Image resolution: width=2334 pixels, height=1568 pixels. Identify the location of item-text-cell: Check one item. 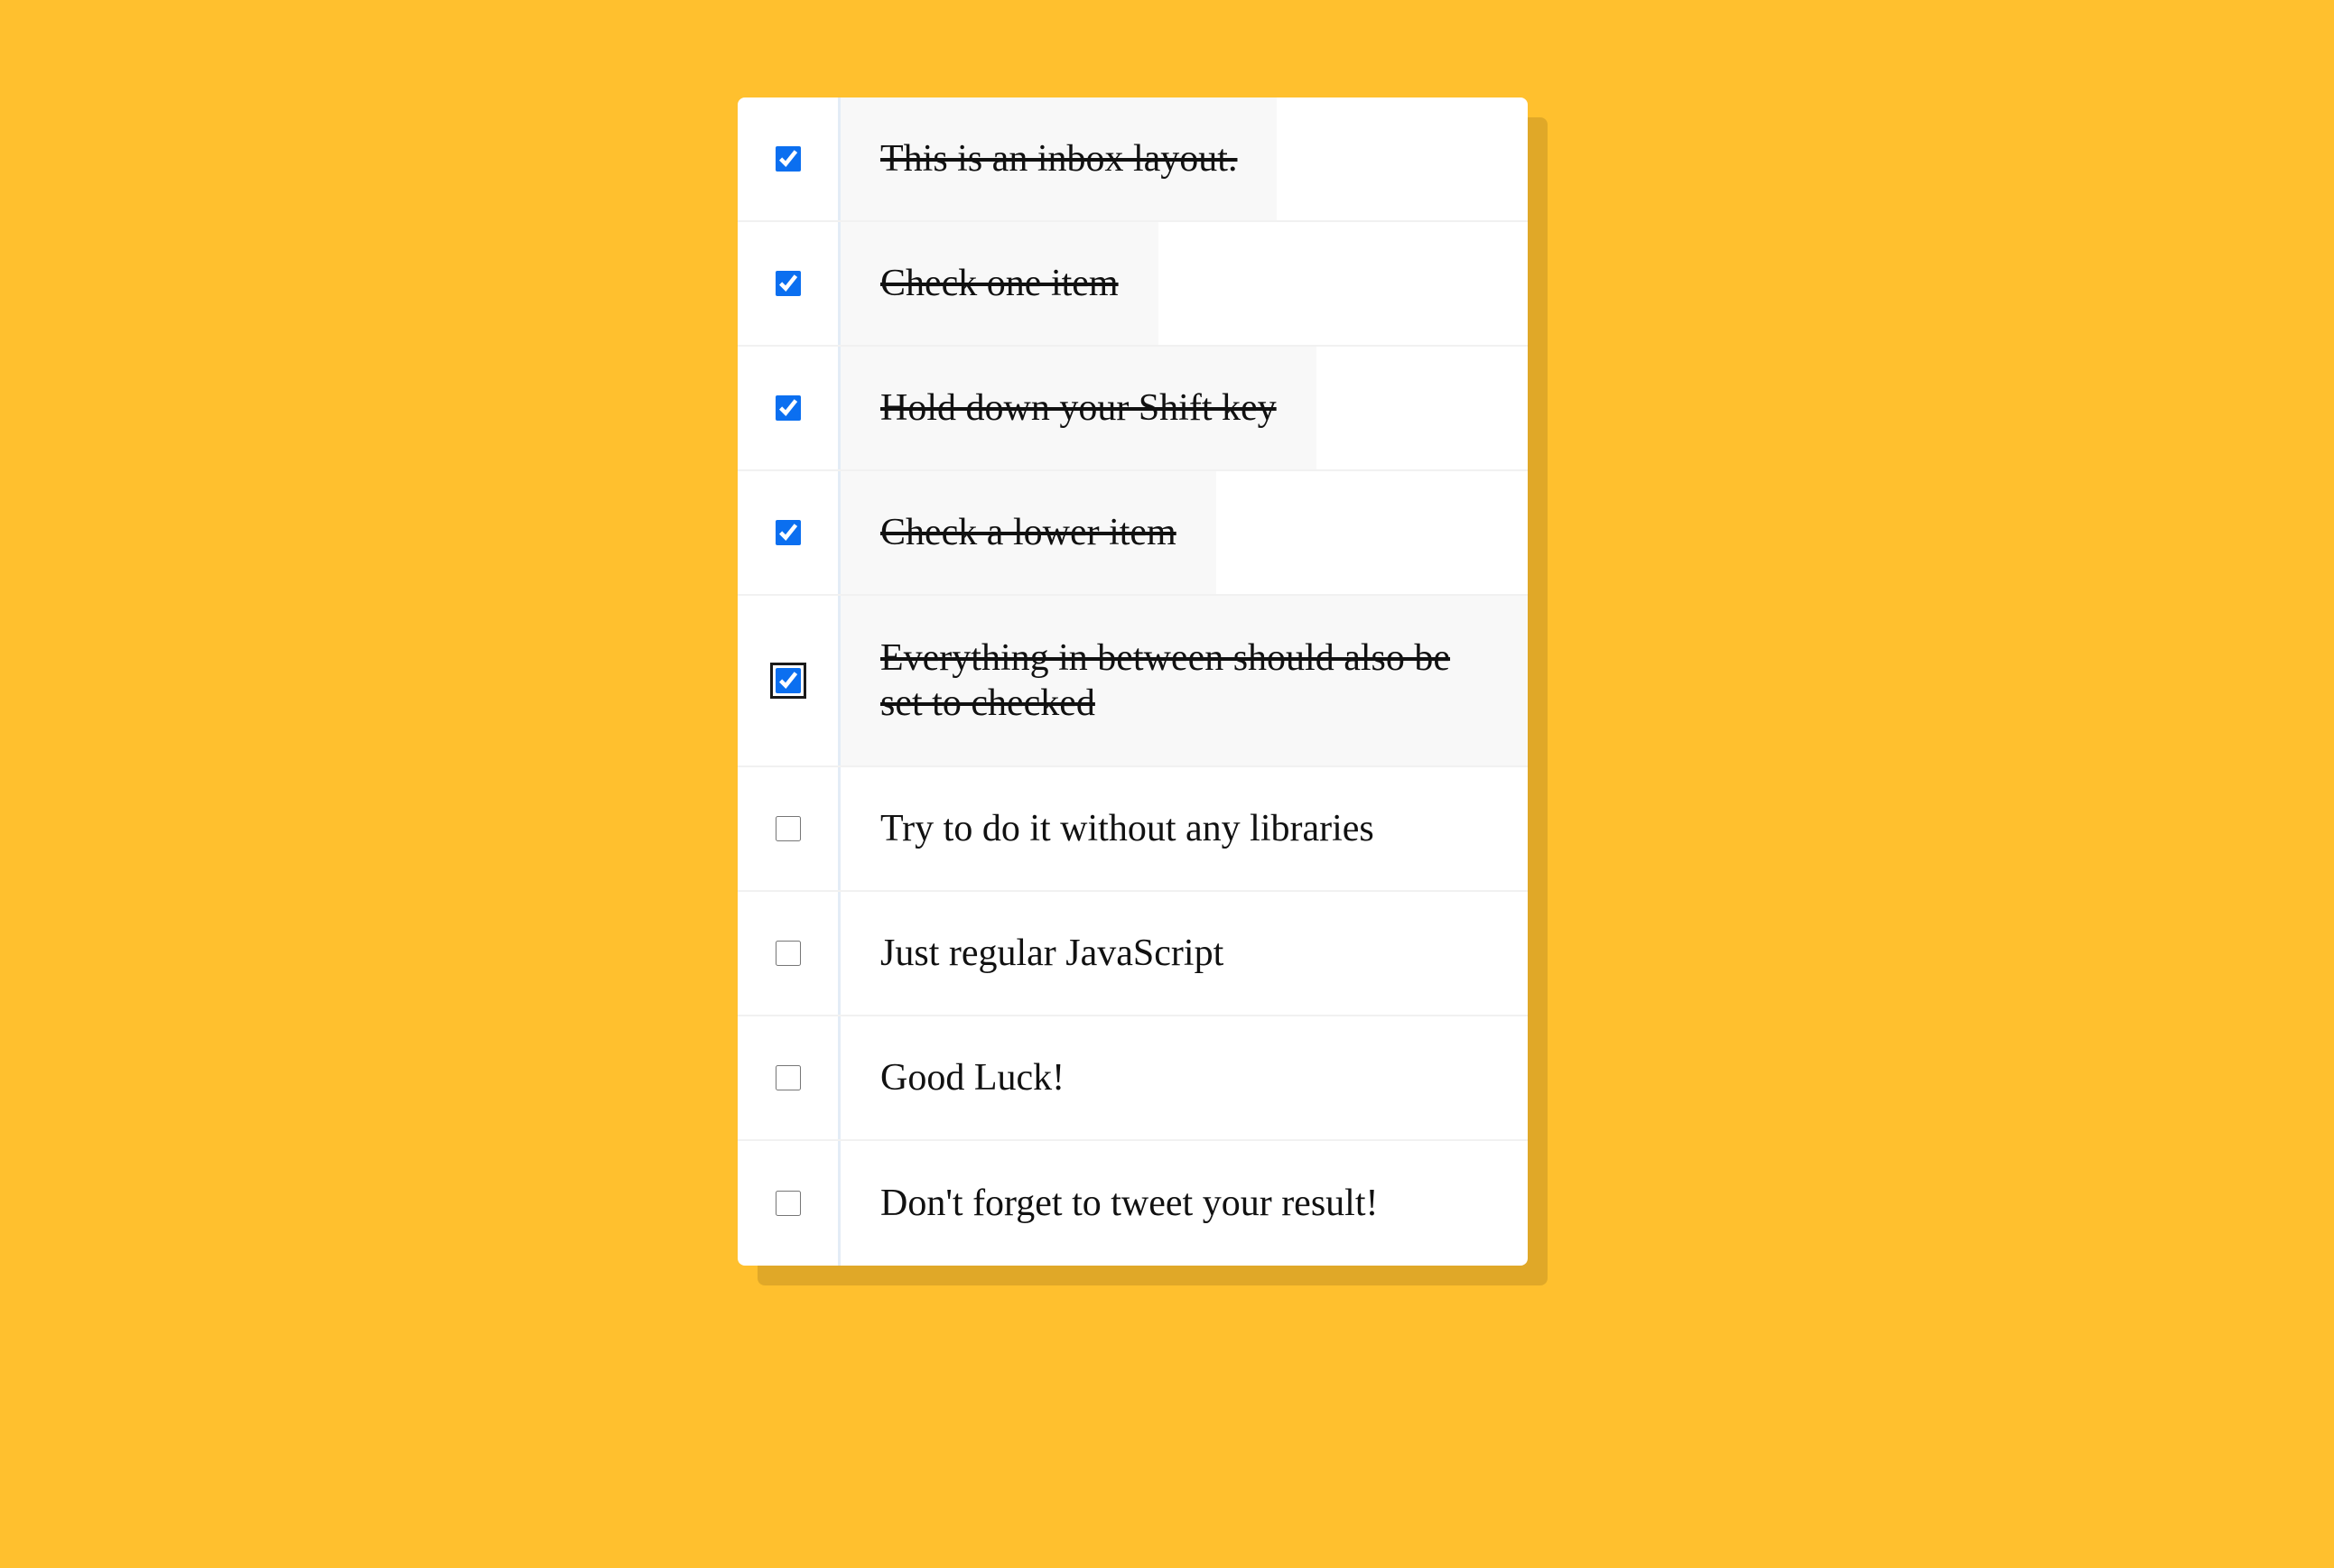
(1184, 283).